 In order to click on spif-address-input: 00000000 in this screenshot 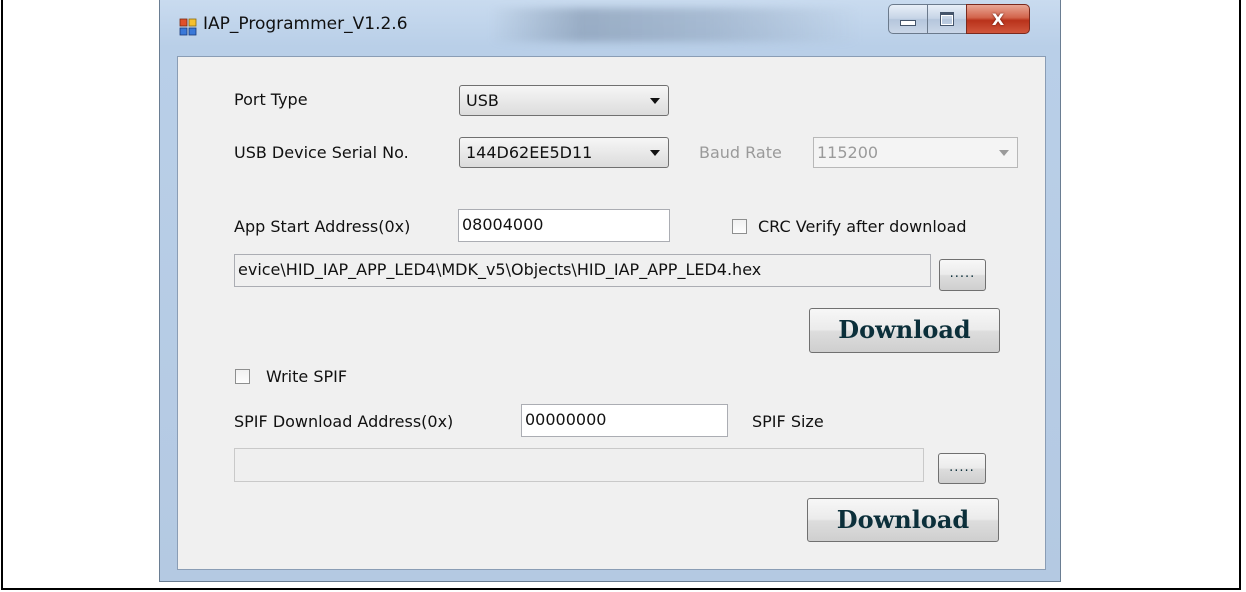, I will do `click(624, 420)`.